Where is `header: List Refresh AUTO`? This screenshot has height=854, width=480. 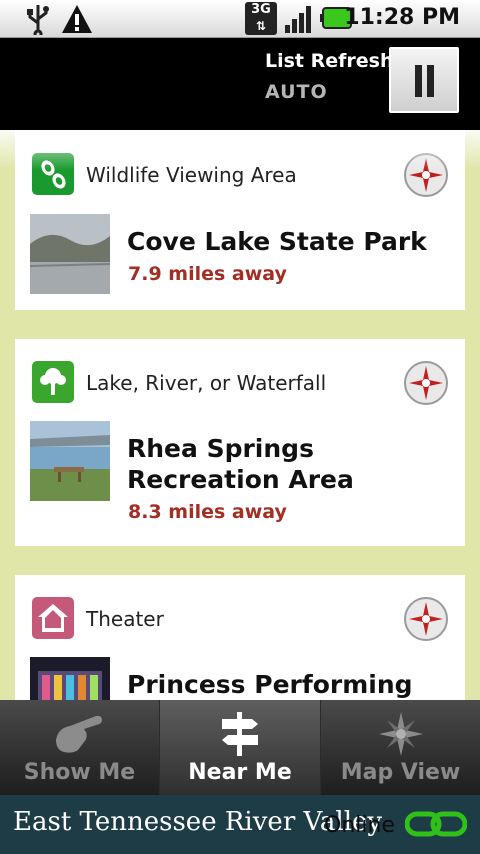 header: List Refresh AUTO is located at coordinates (240, 84).